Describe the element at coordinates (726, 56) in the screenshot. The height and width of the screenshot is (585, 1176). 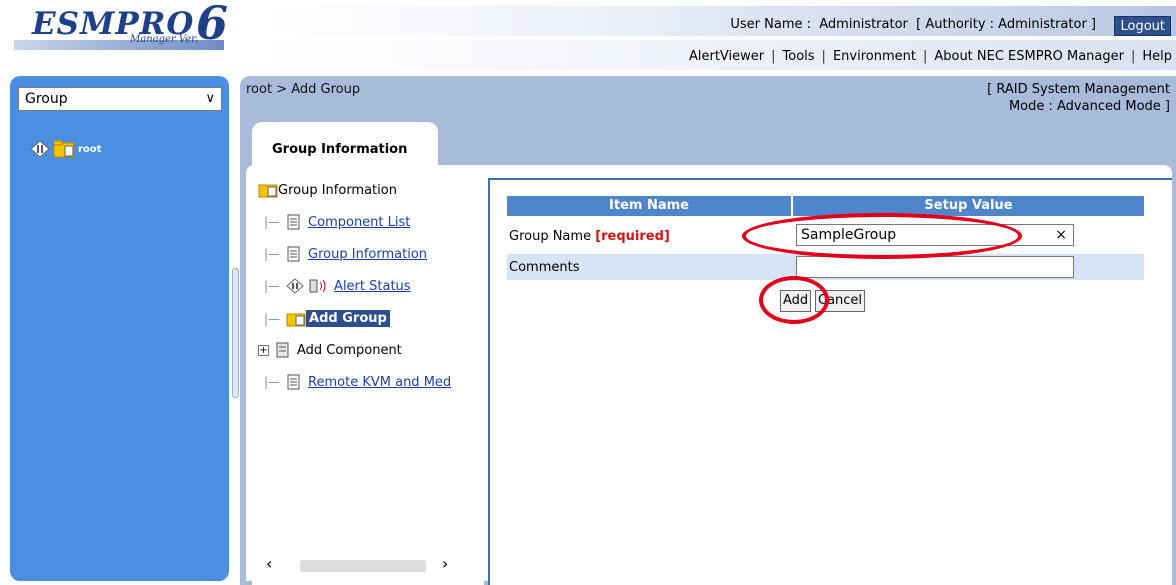
I see `menu-alertviewer: AlertViewer` at that location.